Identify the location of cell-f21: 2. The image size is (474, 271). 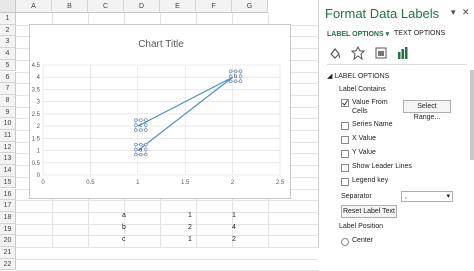
(234, 239).